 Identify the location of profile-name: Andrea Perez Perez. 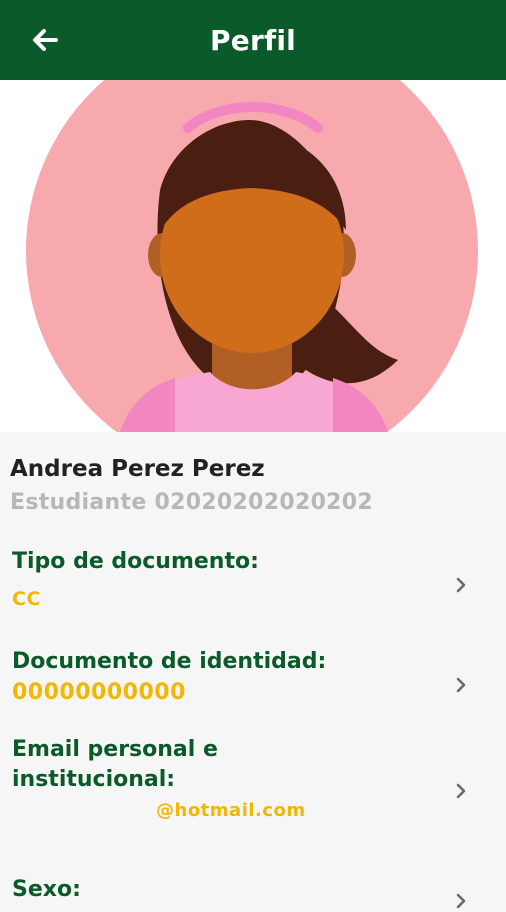
(137, 469).